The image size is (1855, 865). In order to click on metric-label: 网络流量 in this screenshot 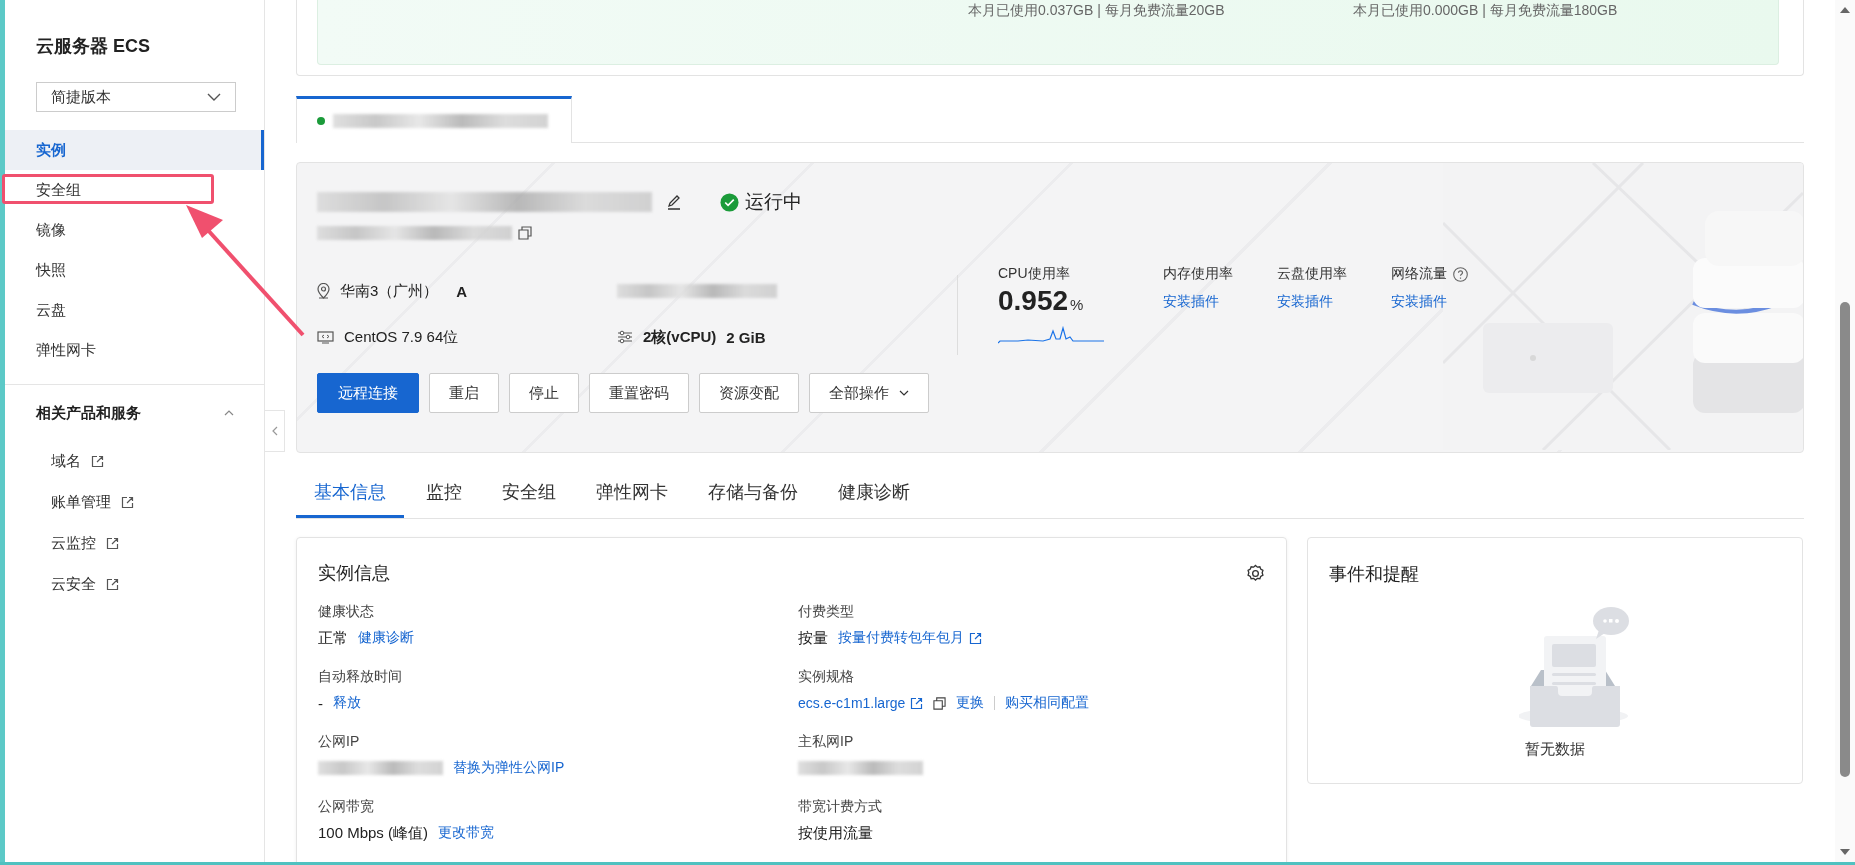, I will do `click(1419, 274)`.